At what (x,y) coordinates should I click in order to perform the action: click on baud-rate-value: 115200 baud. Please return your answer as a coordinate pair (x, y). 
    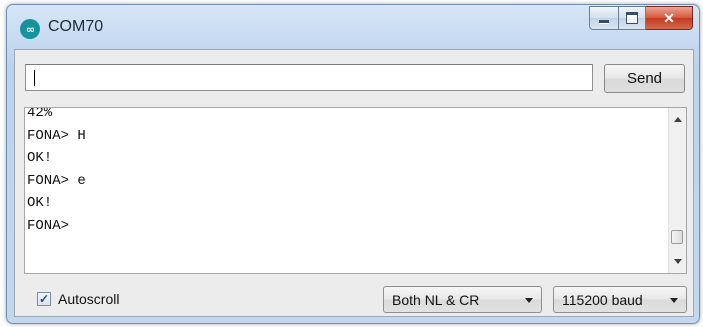
    Looking at the image, I should click on (602, 300).